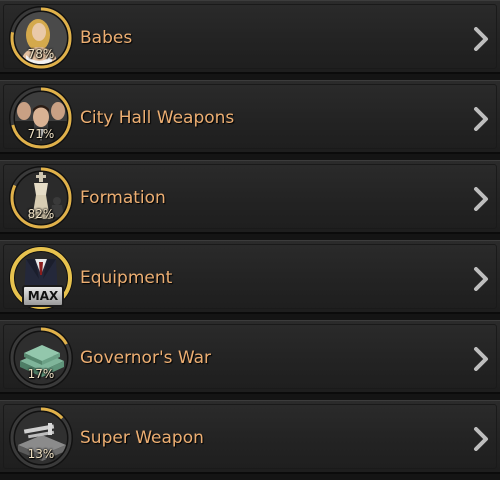 Image resolution: width=500 pixels, height=480 pixels. I want to click on progress-text-babes: 78%, so click(41, 54).